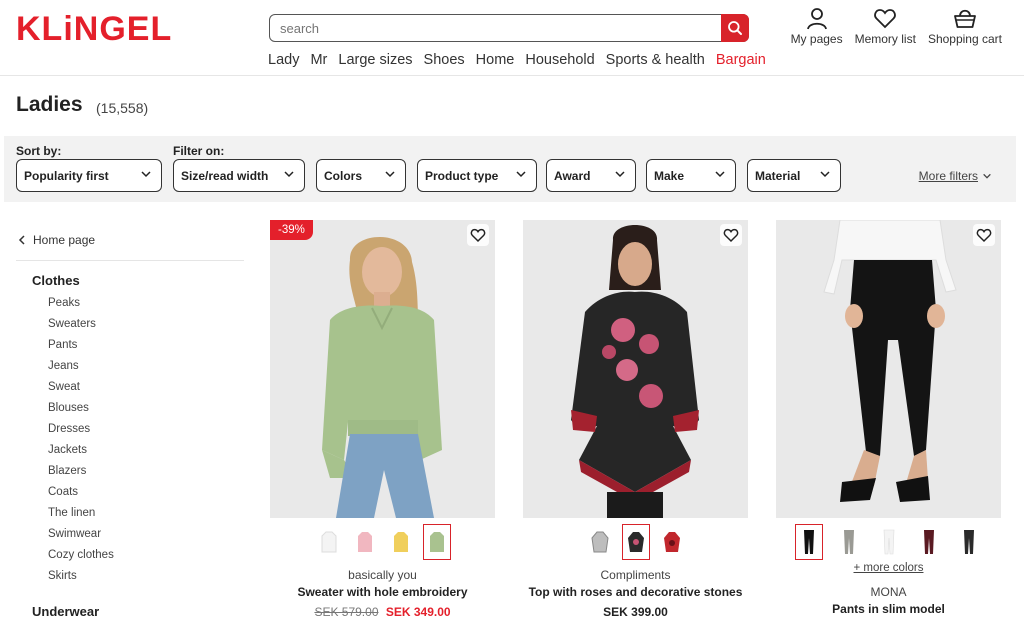 Image resolution: width=1024 pixels, height=621 pixels. Describe the element at coordinates (122, 108) in the screenshot. I see `product-count: (15,558)` at that location.